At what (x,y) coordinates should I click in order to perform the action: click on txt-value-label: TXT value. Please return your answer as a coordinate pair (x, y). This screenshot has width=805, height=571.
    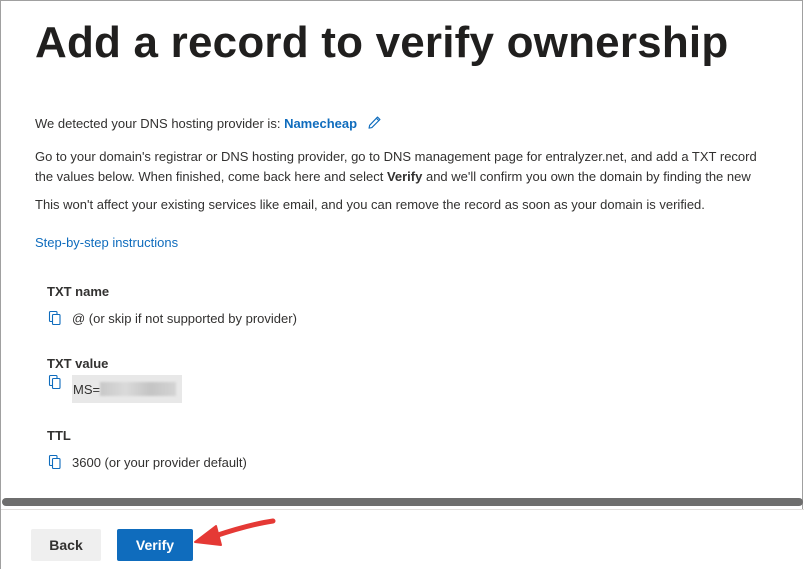
    Looking at the image, I should click on (78, 363).